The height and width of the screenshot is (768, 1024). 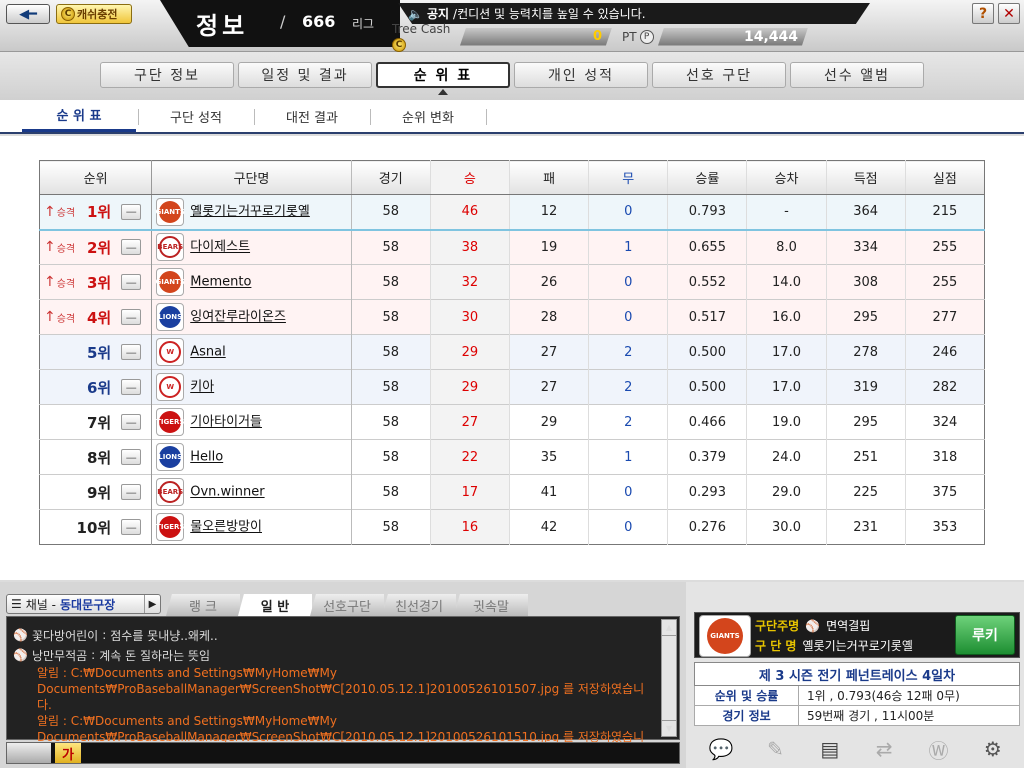 I want to click on owner-label: 구단주명, so click(x=777, y=626).